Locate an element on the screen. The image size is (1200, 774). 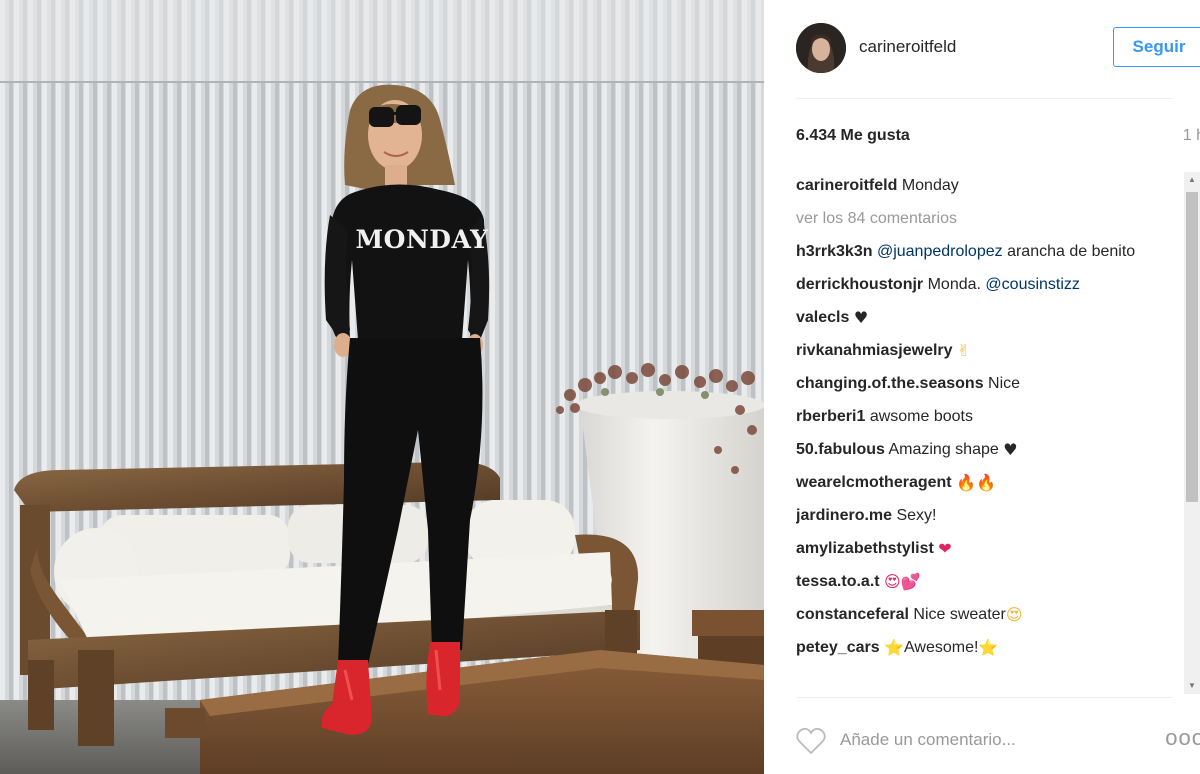
comment-item: wearelcmotheragent 🔥🔥 is located at coordinates (995, 482).